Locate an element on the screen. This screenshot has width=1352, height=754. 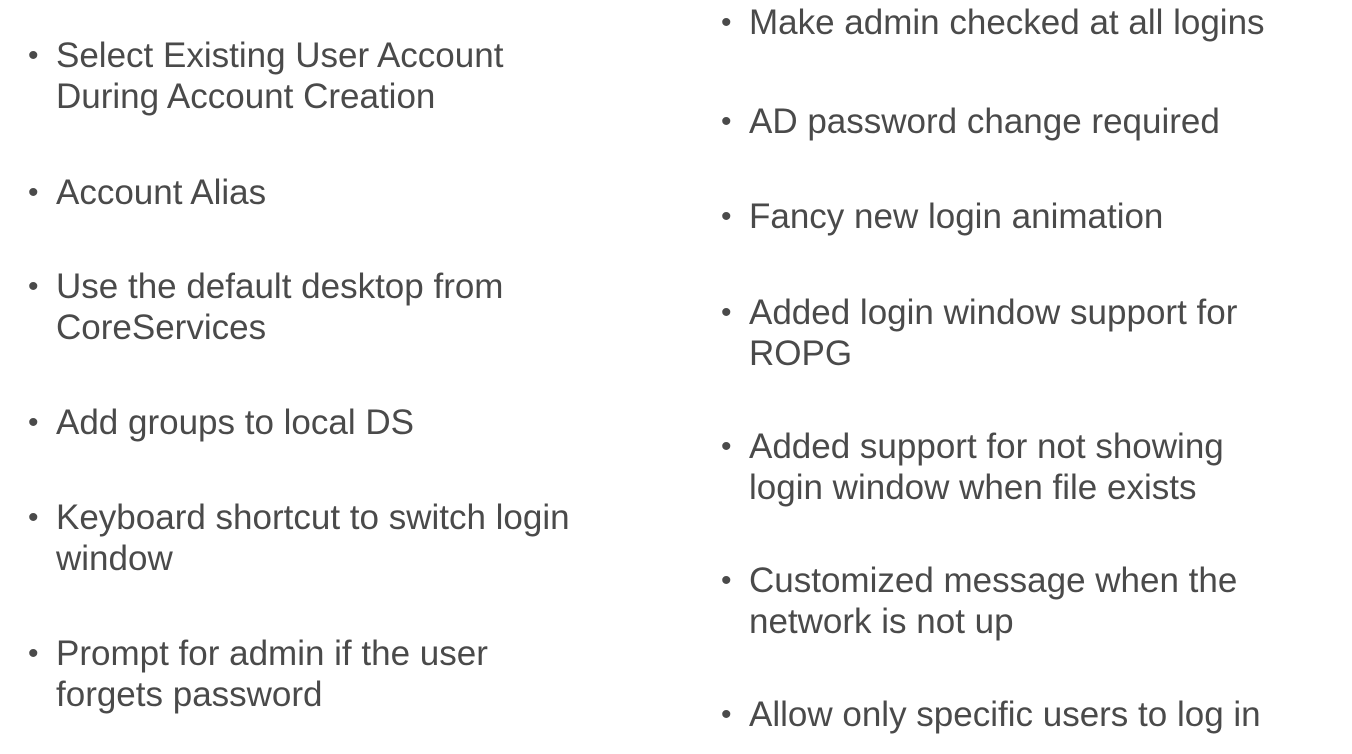
list-item: • AD password change required is located at coordinates (1032, 121).